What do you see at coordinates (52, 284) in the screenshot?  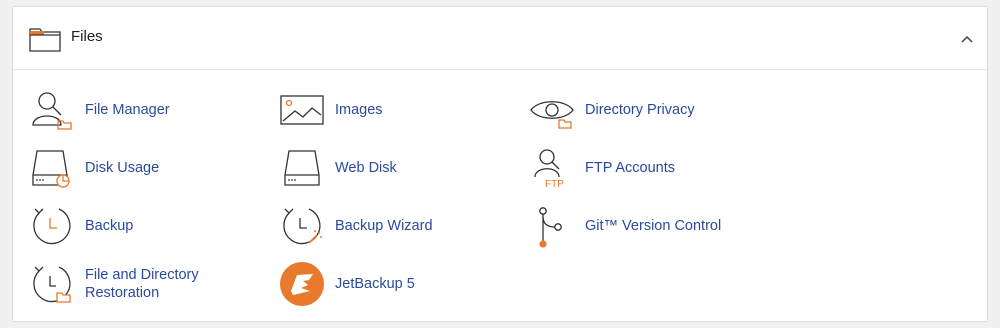 I see `restoration-icon` at bounding box center [52, 284].